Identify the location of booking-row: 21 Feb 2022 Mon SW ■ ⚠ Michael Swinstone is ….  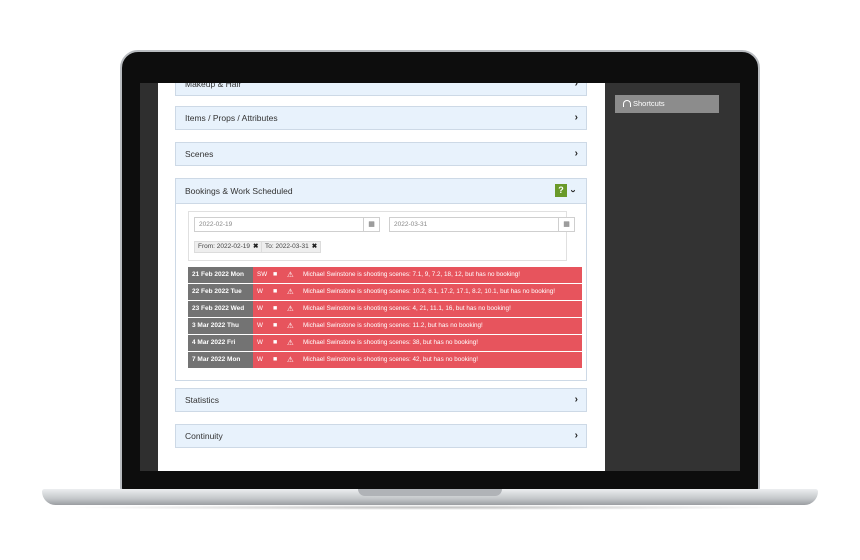
(385, 275).